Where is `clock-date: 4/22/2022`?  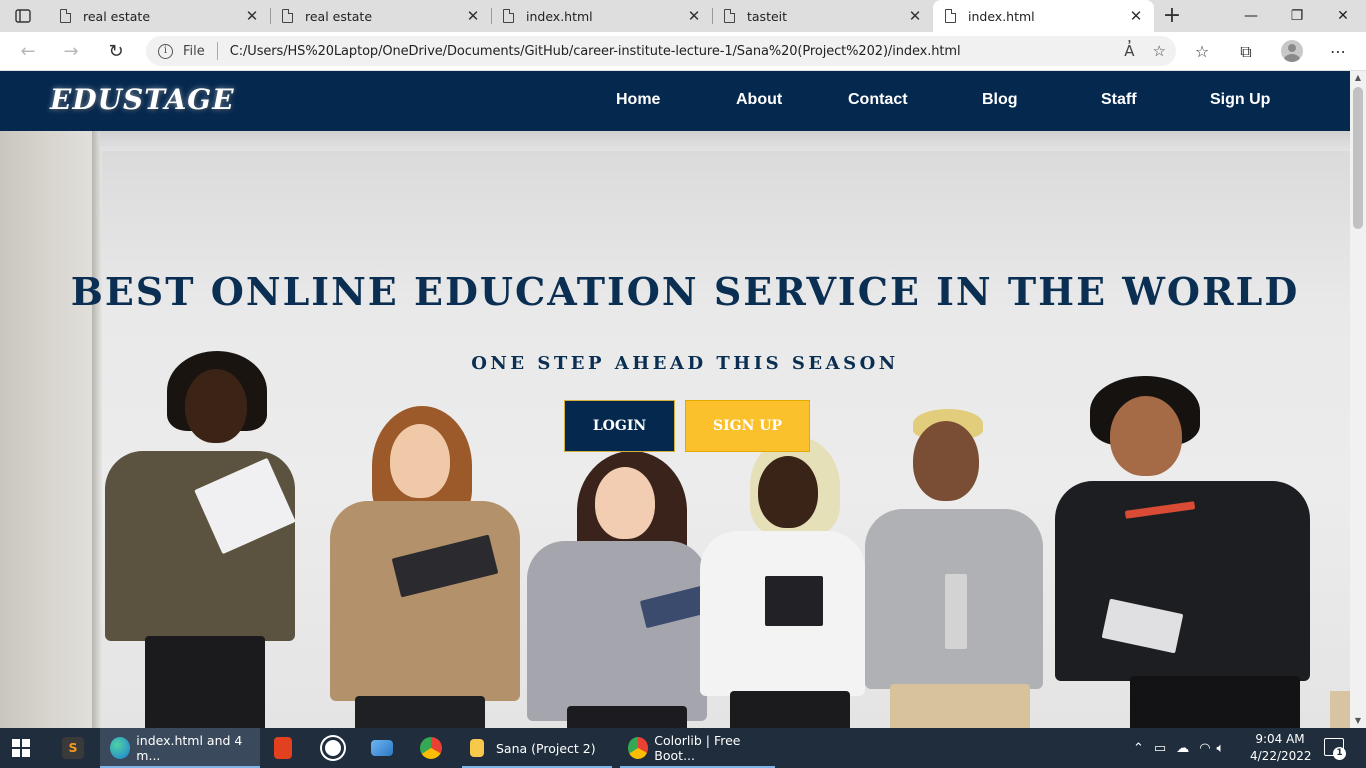
clock-date: 4/22/2022 is located at coordinates (1281, 756).